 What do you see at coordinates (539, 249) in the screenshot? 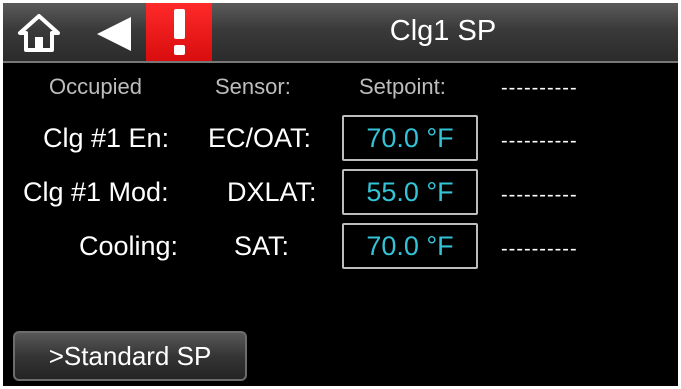
I see `row-extra-cooling: ----------` at bounding box center [539, 249].